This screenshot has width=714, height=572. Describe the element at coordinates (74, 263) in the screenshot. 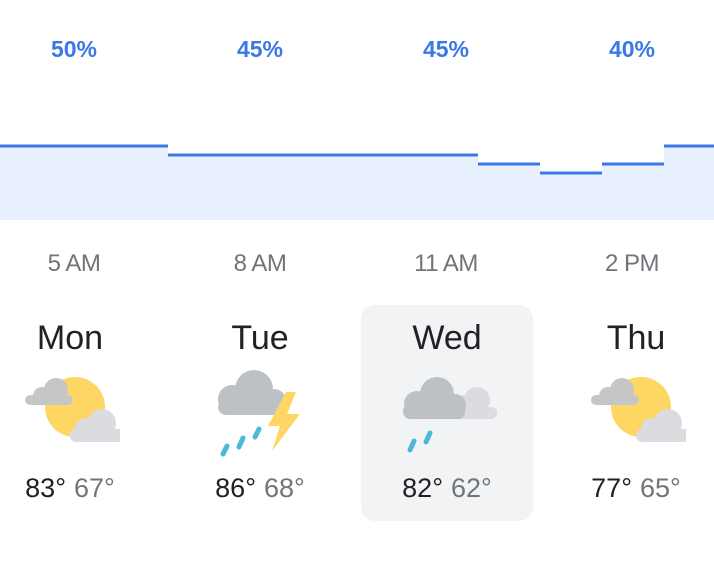

I see `hour-label: 5 AM` at that location.